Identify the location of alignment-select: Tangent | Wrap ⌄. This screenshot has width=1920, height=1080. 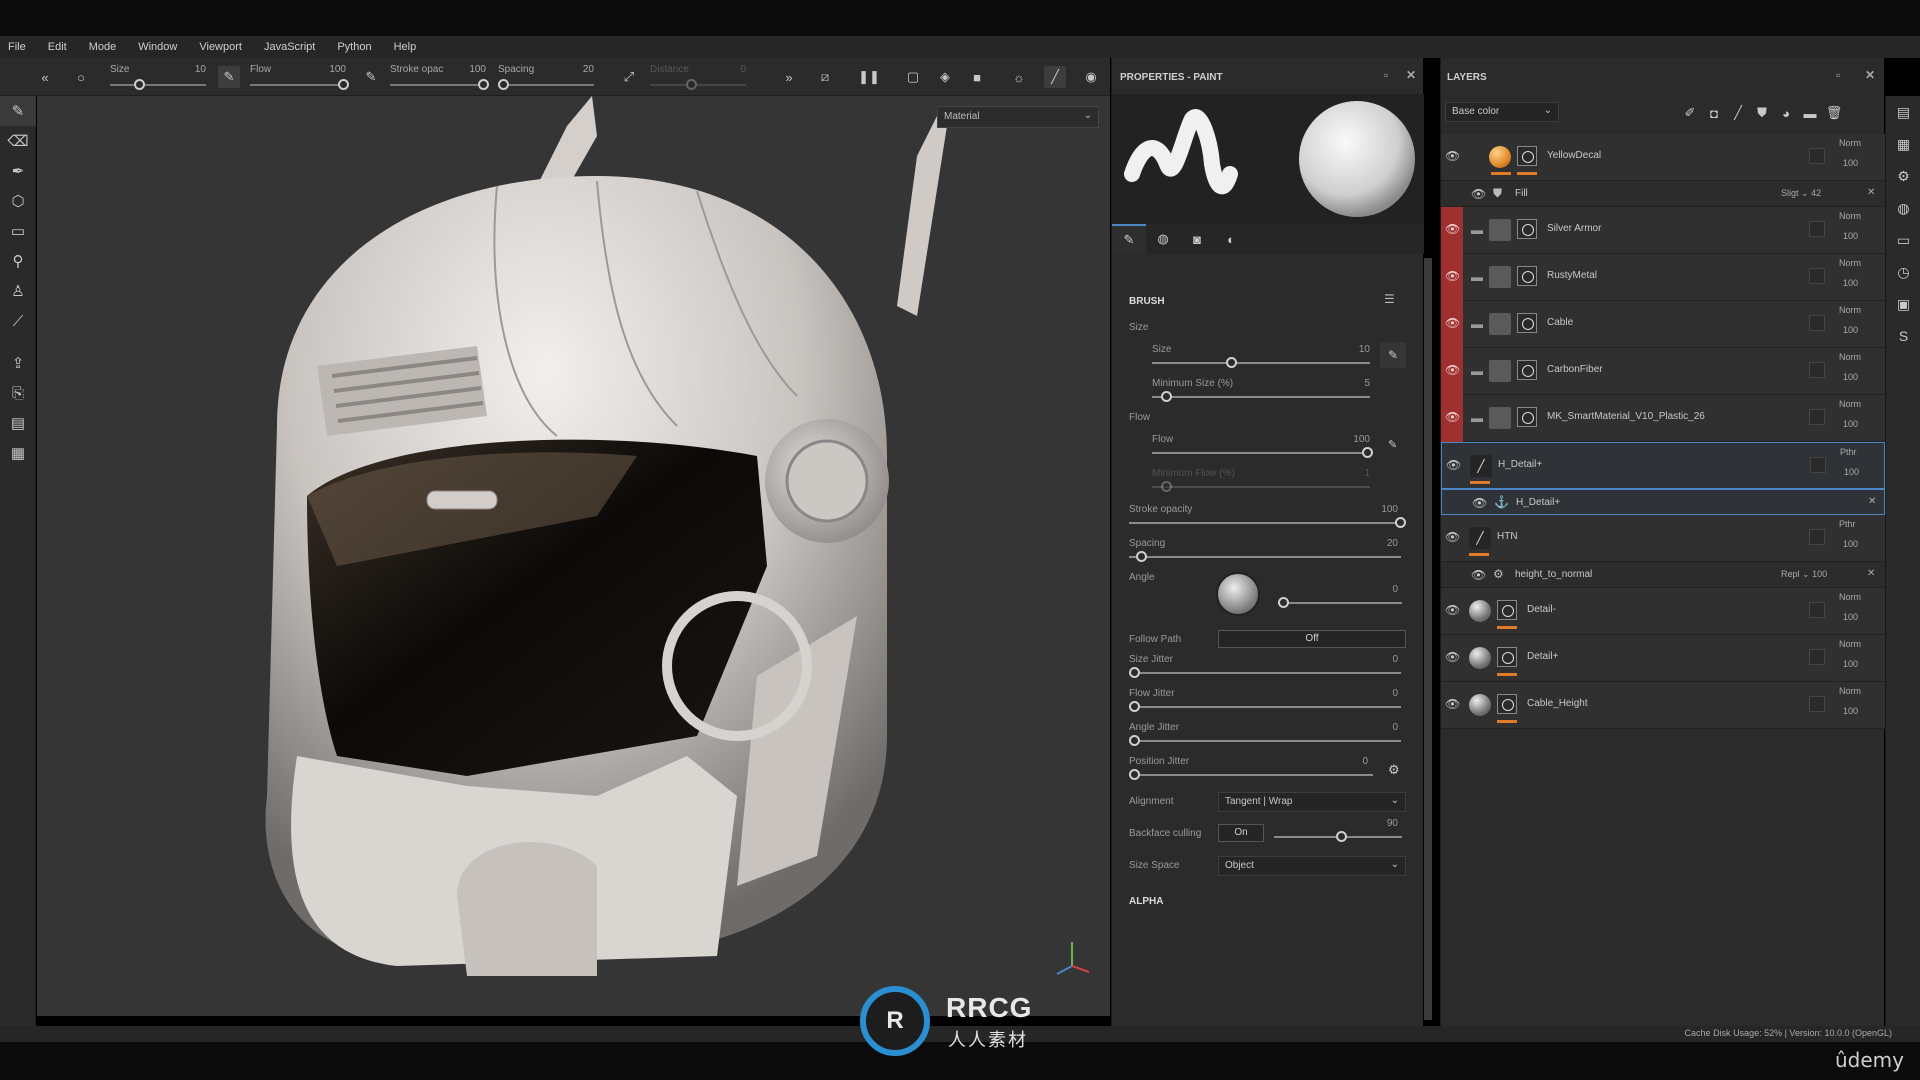
(1312, 802).